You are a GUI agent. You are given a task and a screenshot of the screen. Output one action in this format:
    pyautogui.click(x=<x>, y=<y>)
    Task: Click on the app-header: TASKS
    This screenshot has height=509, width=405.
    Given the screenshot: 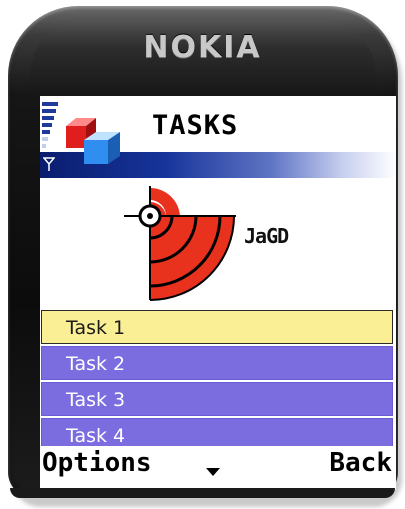 What is the action you would take?
    pyautogui.click(x=218, y=137)
    